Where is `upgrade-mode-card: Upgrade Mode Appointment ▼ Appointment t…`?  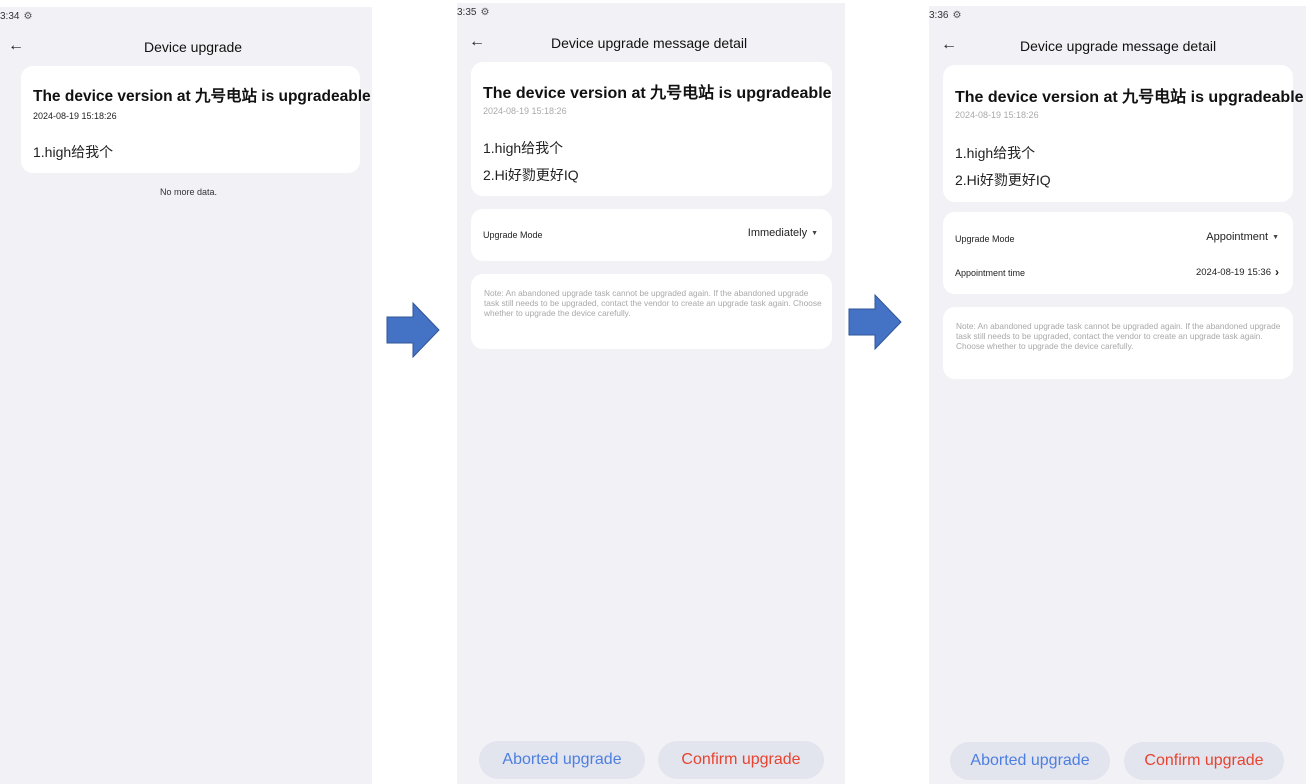
upgrade-mode-card: Upgrade Mode Appointment ▼ Appointment t… is located at coordinates (1118, 253).